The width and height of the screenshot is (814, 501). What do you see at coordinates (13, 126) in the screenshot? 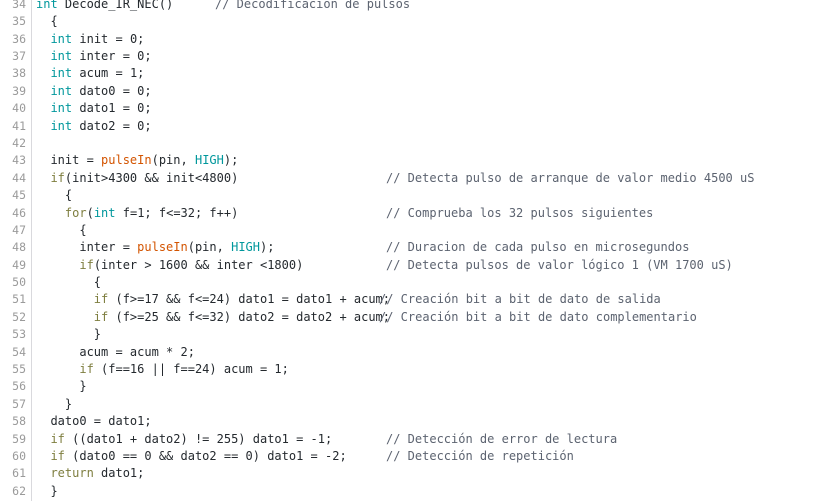
I see `line-number: 41` at bounding box center [13, 126].